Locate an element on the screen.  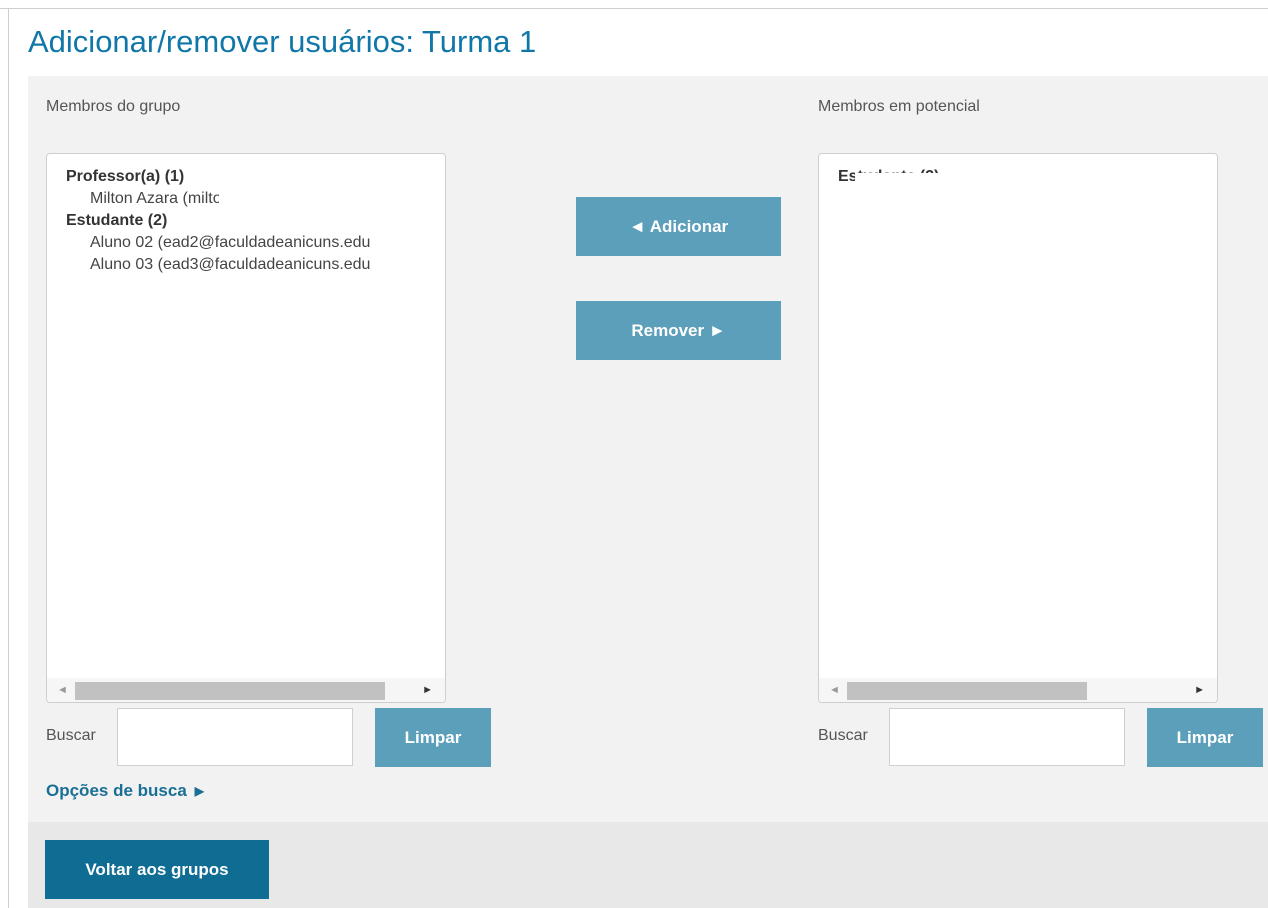
potential-members-label: Membros em potencial is located at coordinates (899, 106).